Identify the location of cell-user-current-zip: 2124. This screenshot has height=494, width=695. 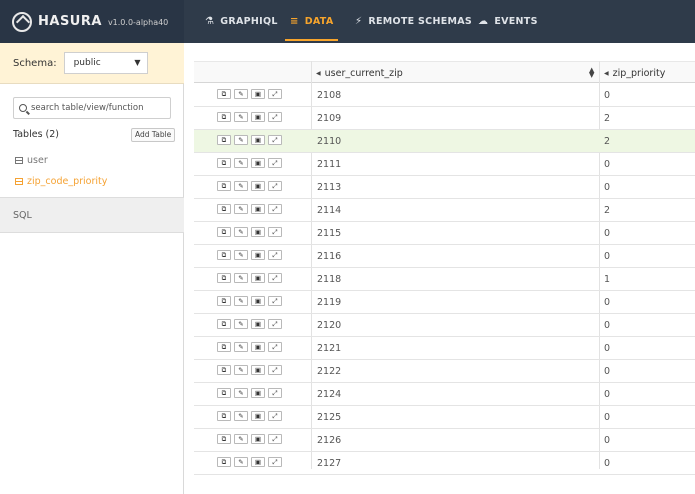
(329, 394).